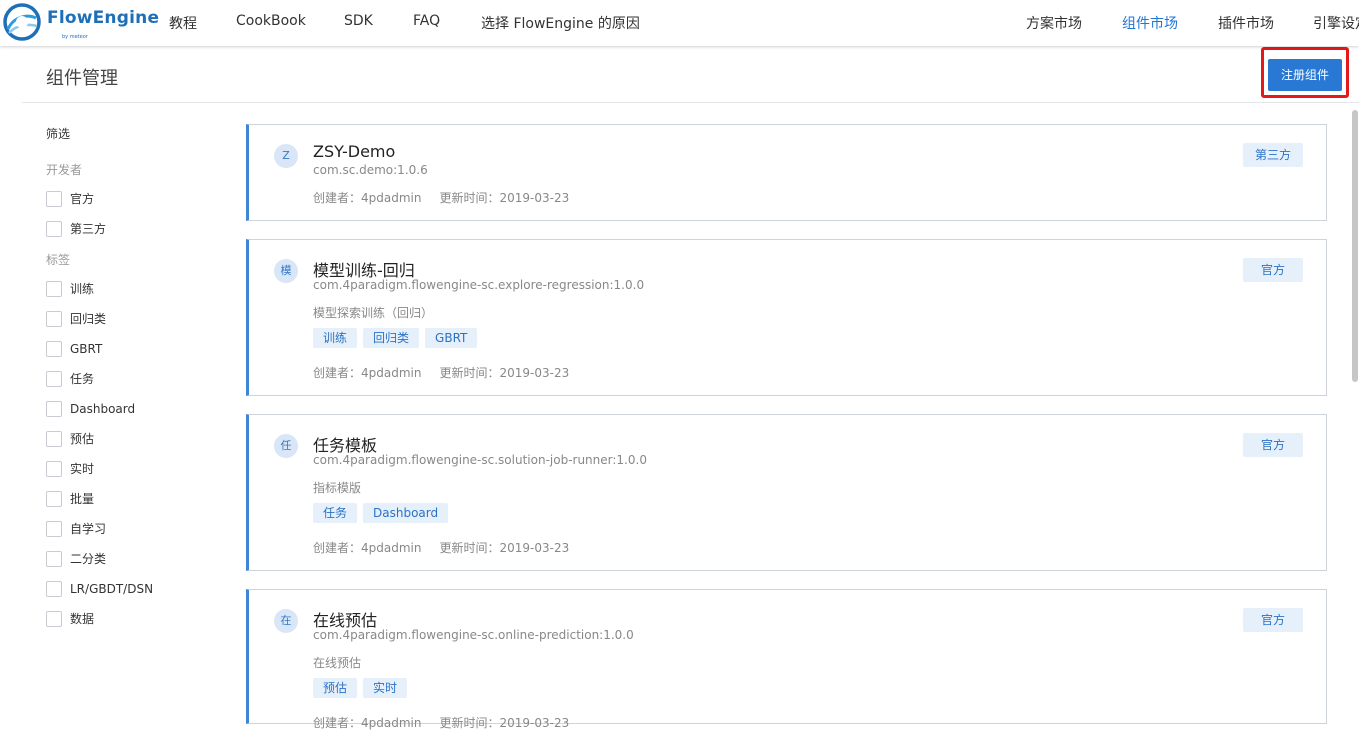 This screenshot has height=731, width=1359. What do you see at coordinates (271, 21) in the screenshot?
I see `nav-link-cookbook: CookBook` at bounding box center [271, 21].